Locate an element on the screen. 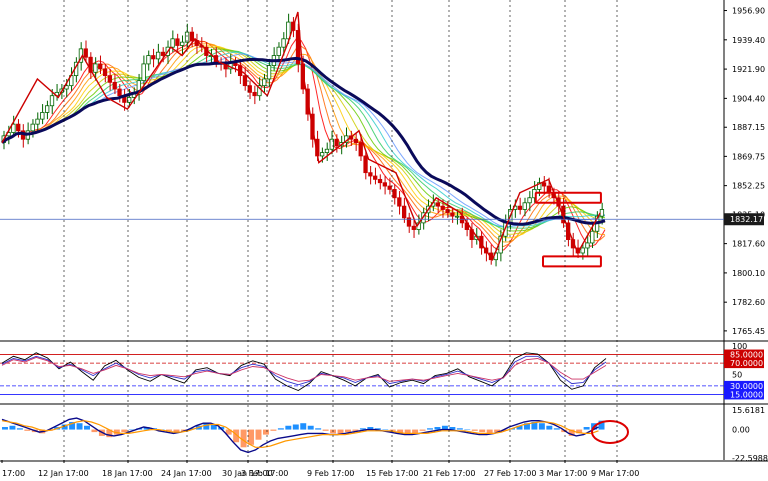 This screenshot has height=481, width=768. price-tick-label: 1887.15 is located at coordinates (748, 127).